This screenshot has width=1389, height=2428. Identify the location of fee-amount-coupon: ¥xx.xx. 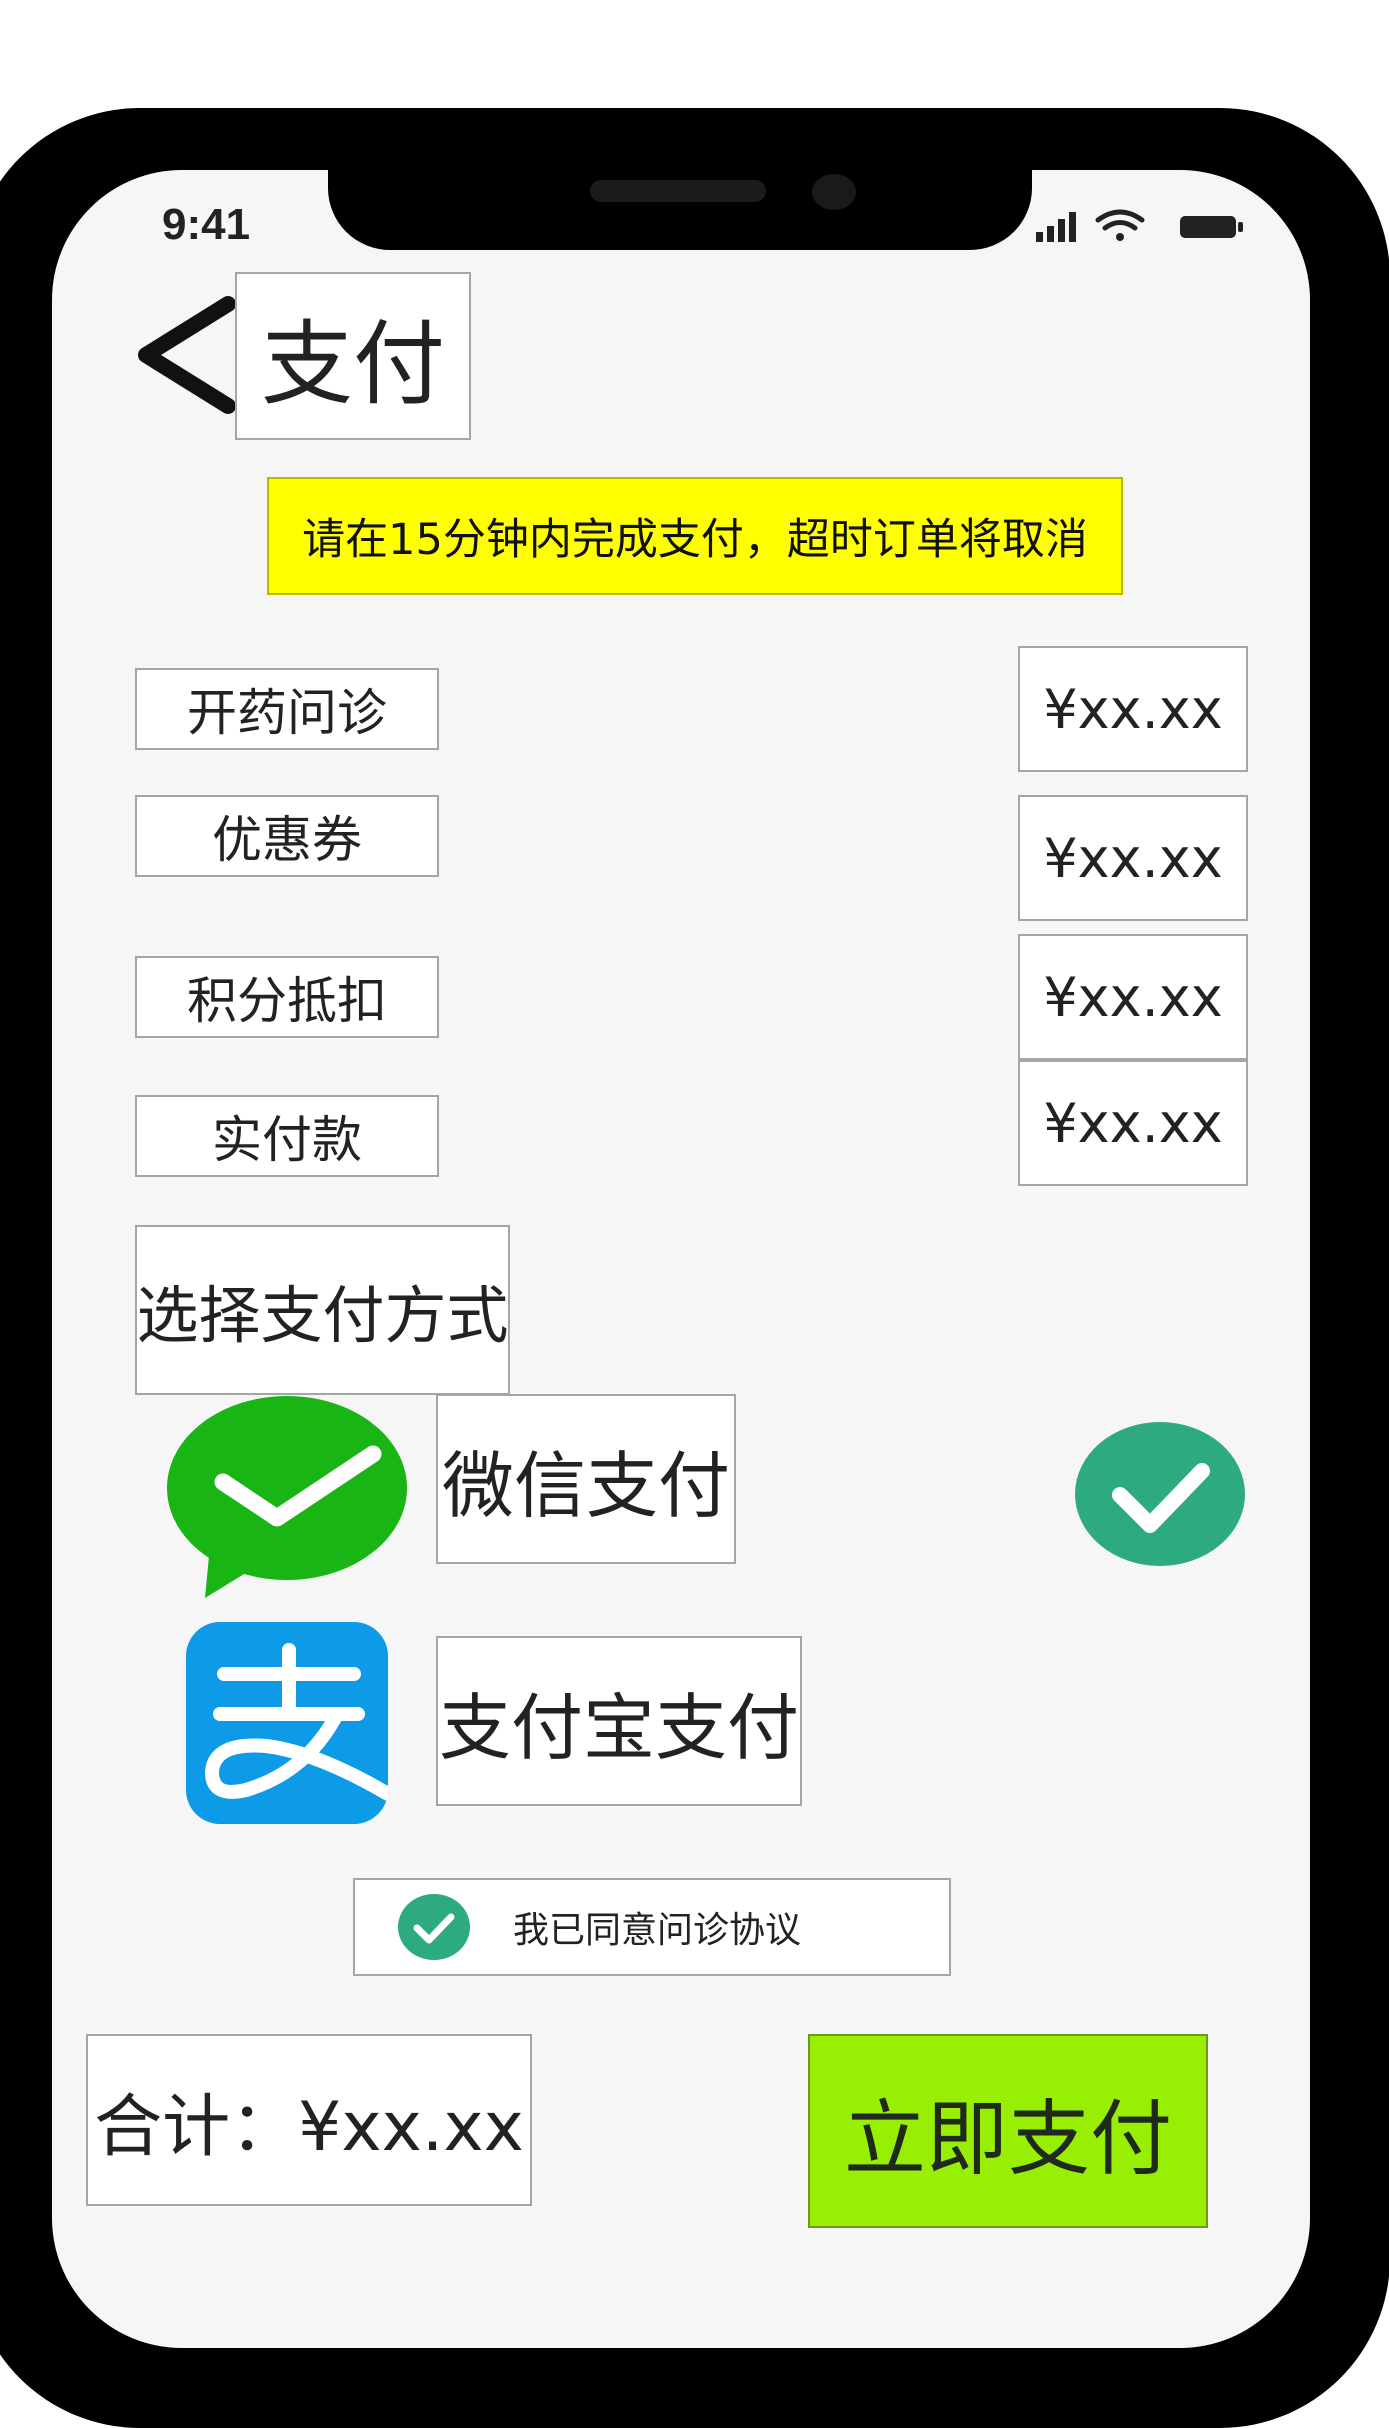
(1133, 858).